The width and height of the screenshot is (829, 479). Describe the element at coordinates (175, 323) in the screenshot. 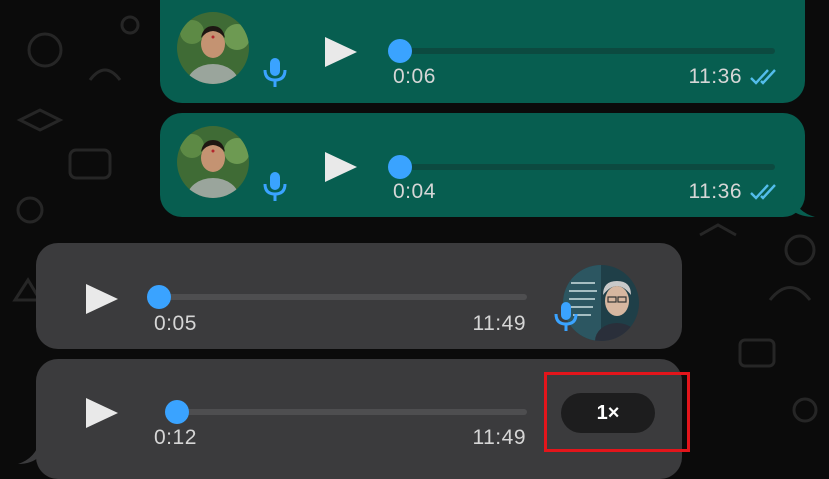

I see `voice-duration: 0:05` at that location.